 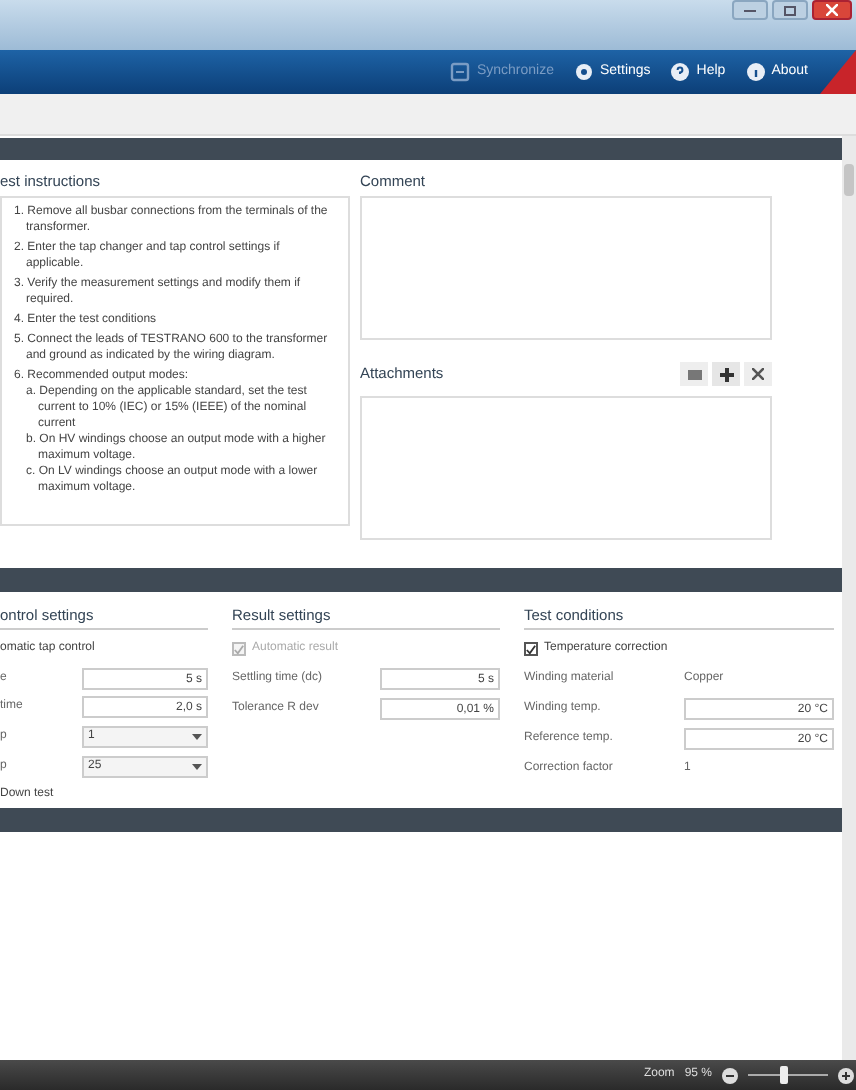 What do you see at coordinates (849, 598) in the screenshot?
I see `scrollbar` at bounding box center [849, 598].